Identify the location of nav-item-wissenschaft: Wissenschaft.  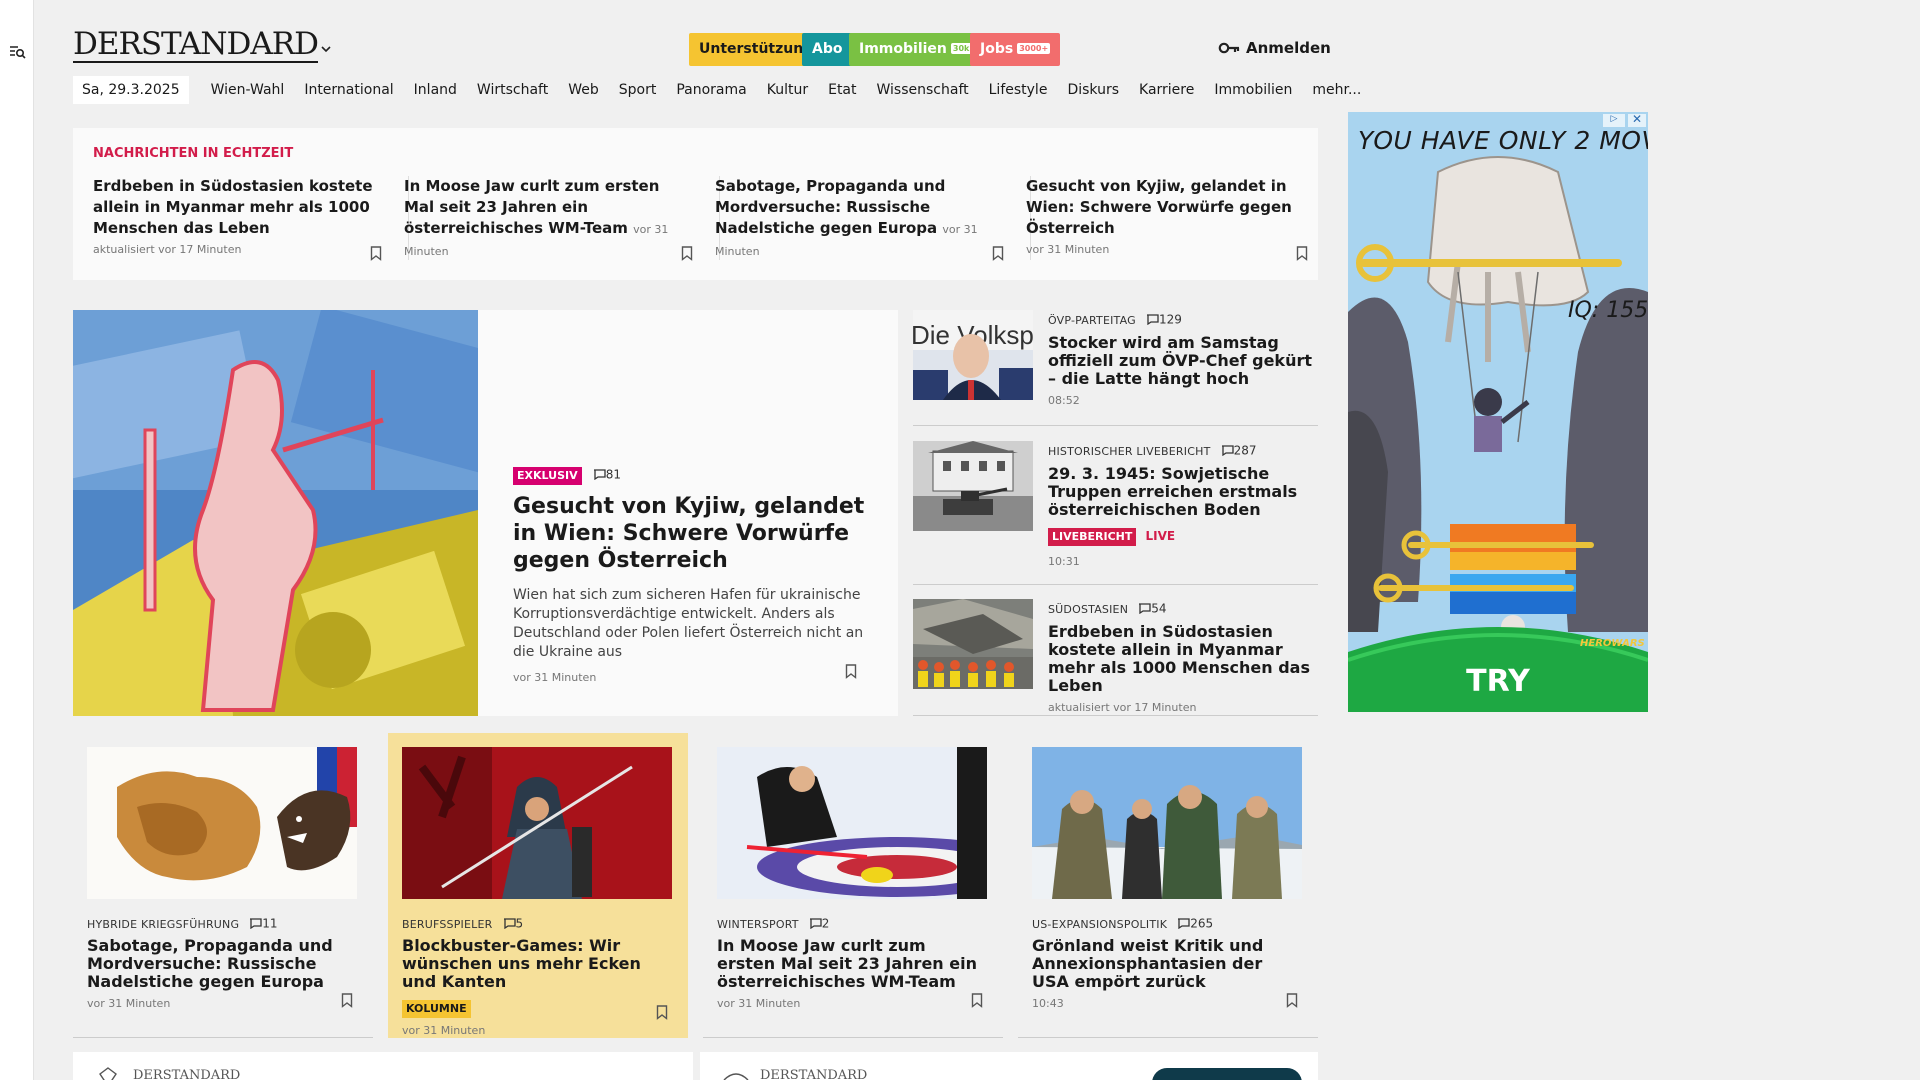
(923, 90).